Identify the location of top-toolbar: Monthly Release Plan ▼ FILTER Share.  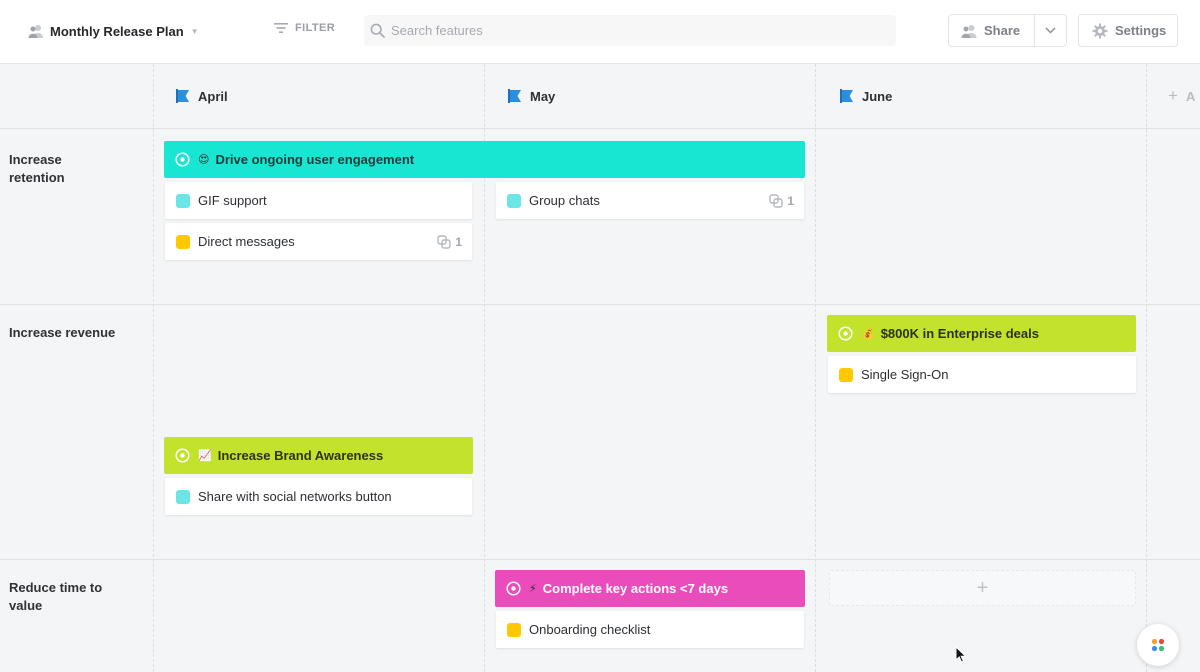
(600, 32).